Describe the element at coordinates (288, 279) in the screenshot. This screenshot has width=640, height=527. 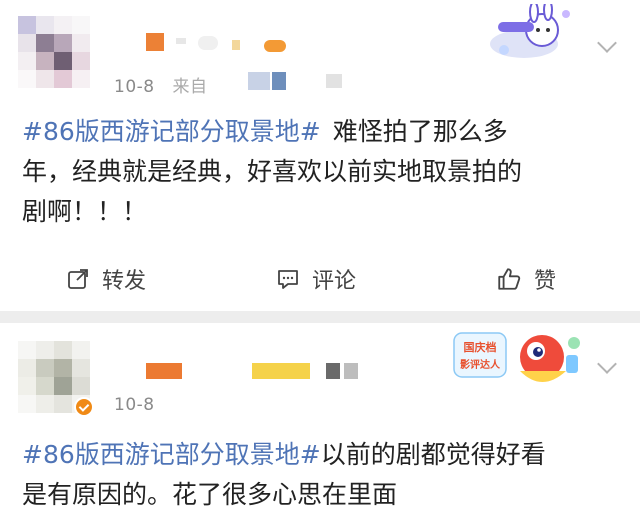
I see `comment-icon` at that location.